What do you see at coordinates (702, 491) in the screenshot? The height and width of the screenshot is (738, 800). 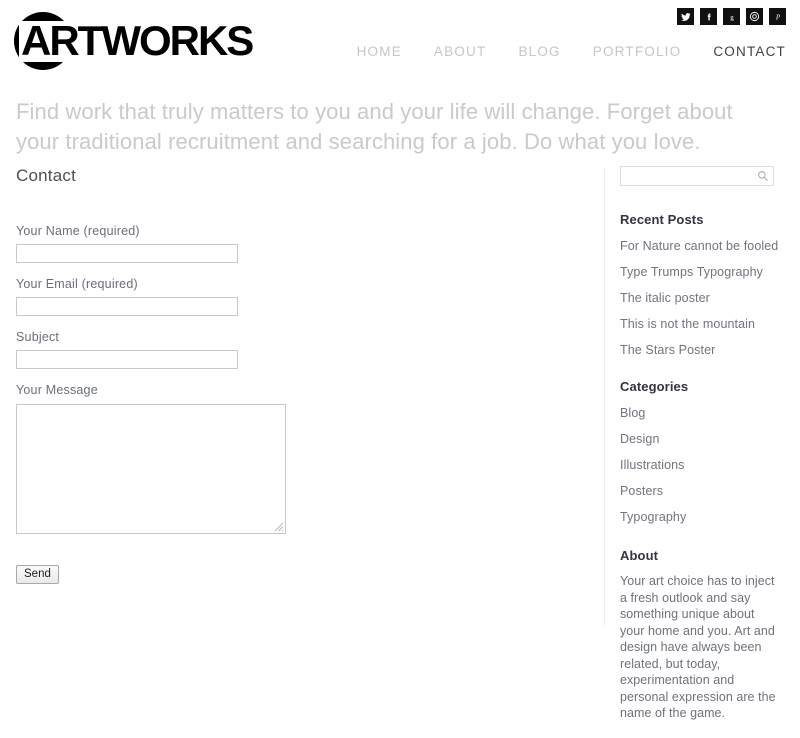 I see `list-item: Posters` at bounding box center [702, 491].